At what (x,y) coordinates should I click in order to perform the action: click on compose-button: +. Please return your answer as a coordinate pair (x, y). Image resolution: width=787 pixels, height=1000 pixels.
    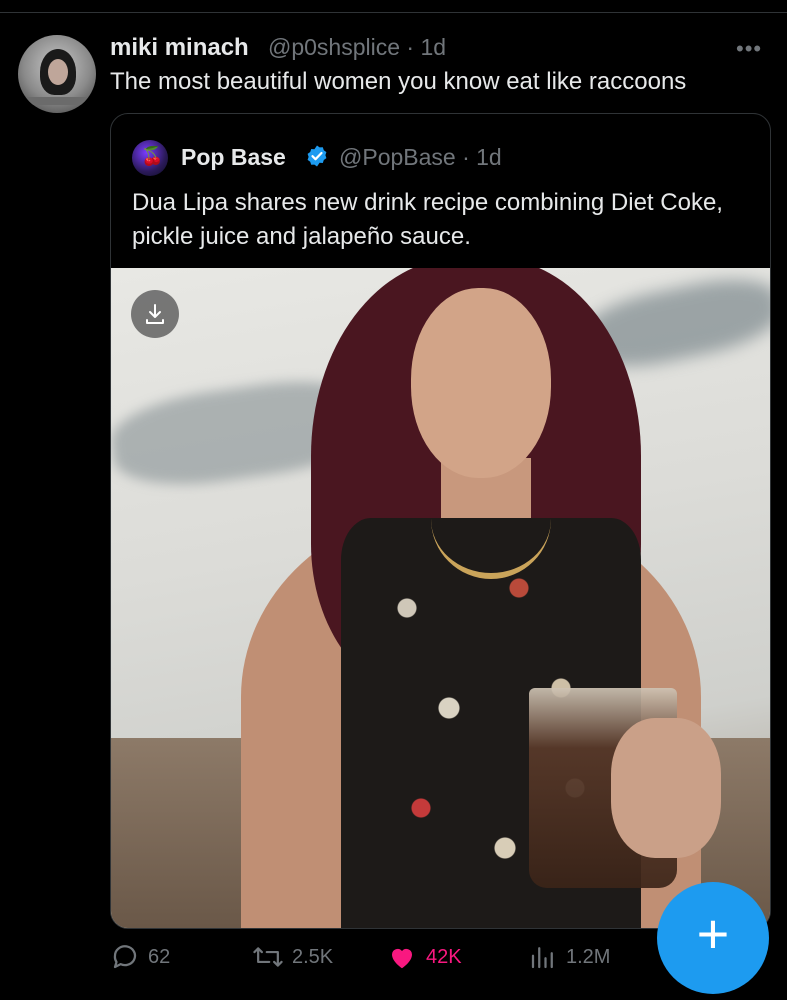
    Looking at the image, I should click on (713, 938).